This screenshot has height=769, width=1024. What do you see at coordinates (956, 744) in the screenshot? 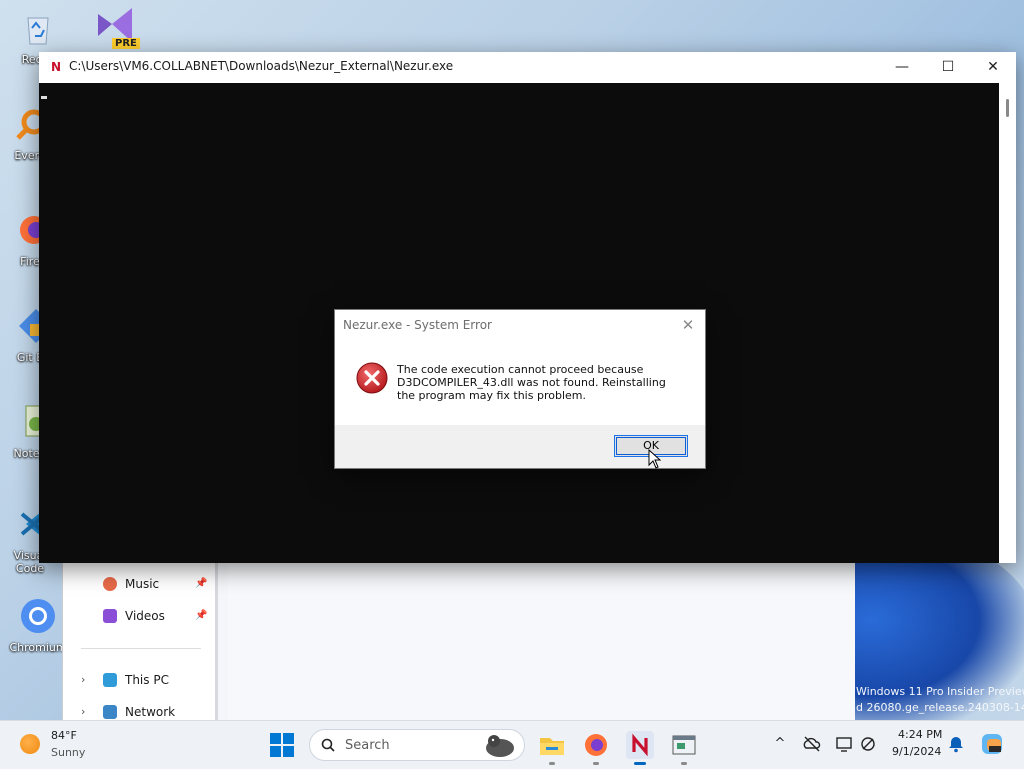
I see `notification-bell-icon` at bounding box center [956, 744].